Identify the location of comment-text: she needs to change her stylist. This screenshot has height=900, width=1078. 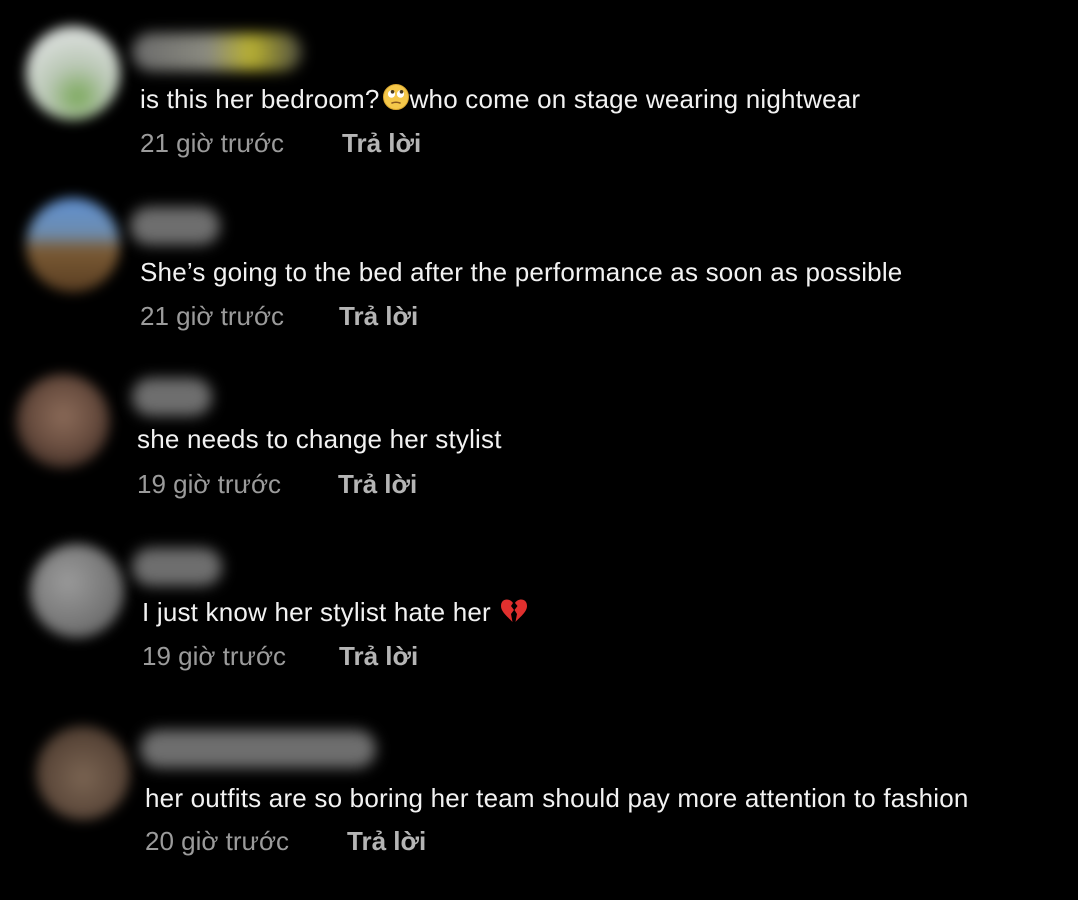
(319, 439).